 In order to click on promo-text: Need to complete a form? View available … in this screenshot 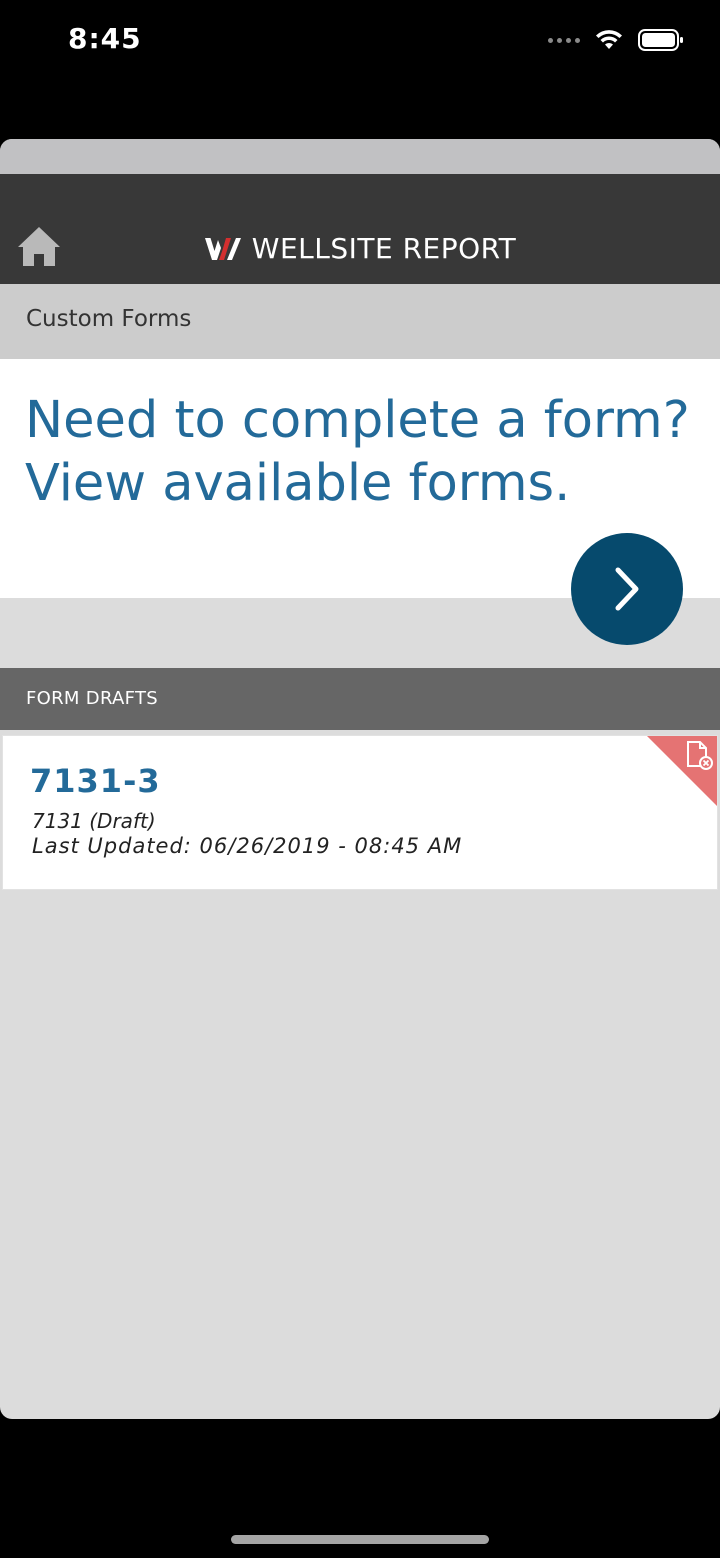, I will do `click(365, 452)`.